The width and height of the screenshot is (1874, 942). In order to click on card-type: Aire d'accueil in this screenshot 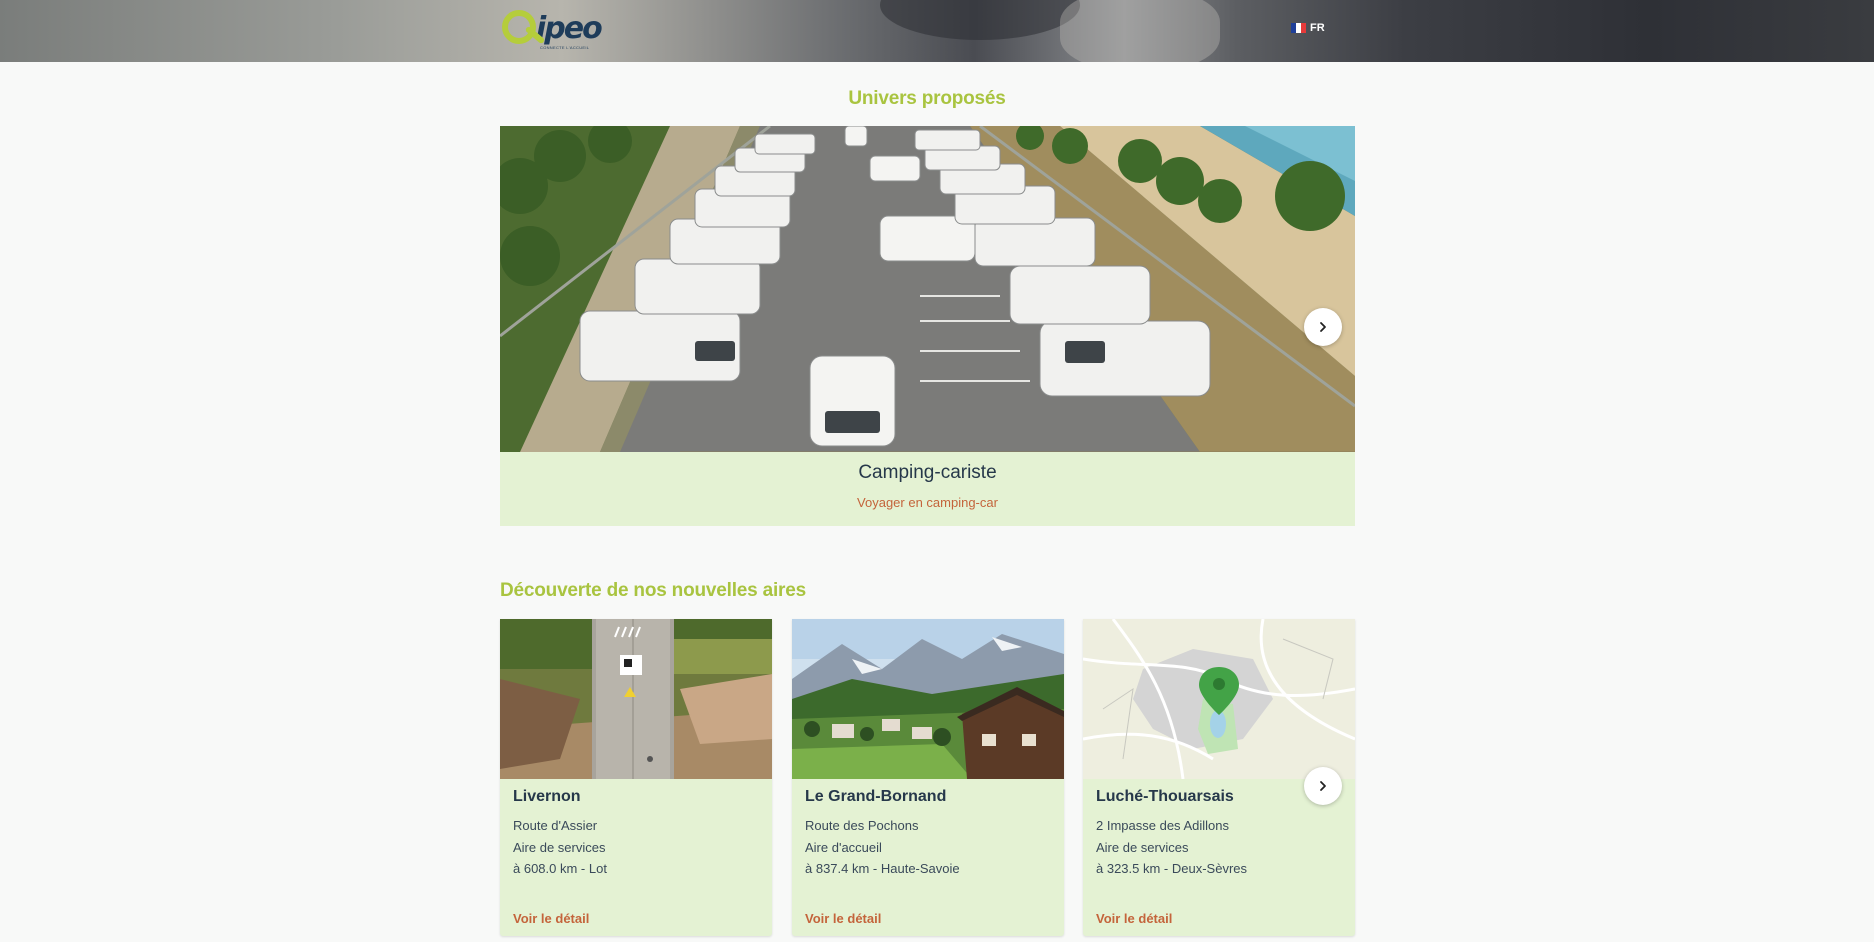, I will do `click(843, 847)`.